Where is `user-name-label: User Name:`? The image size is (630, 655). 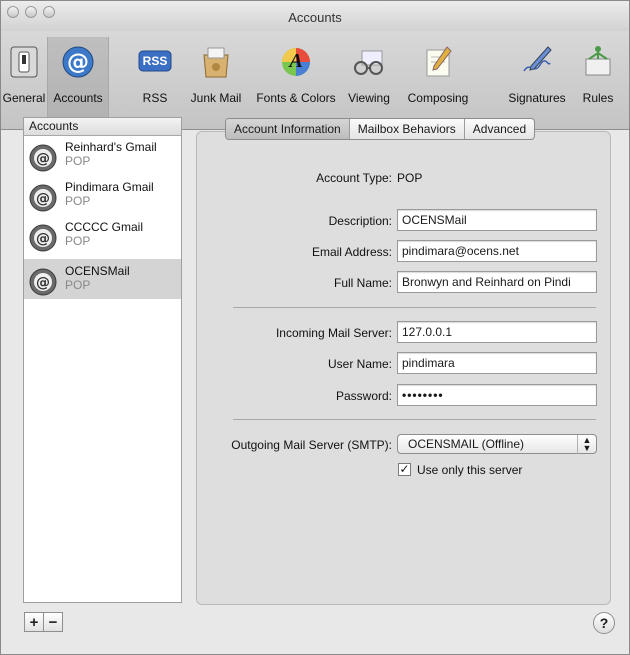
user-name-label: User Name: is located at coordinates (359, 364).